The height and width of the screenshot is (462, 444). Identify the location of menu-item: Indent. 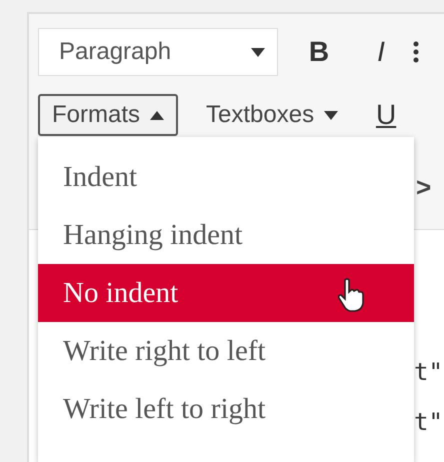
(226, 177).